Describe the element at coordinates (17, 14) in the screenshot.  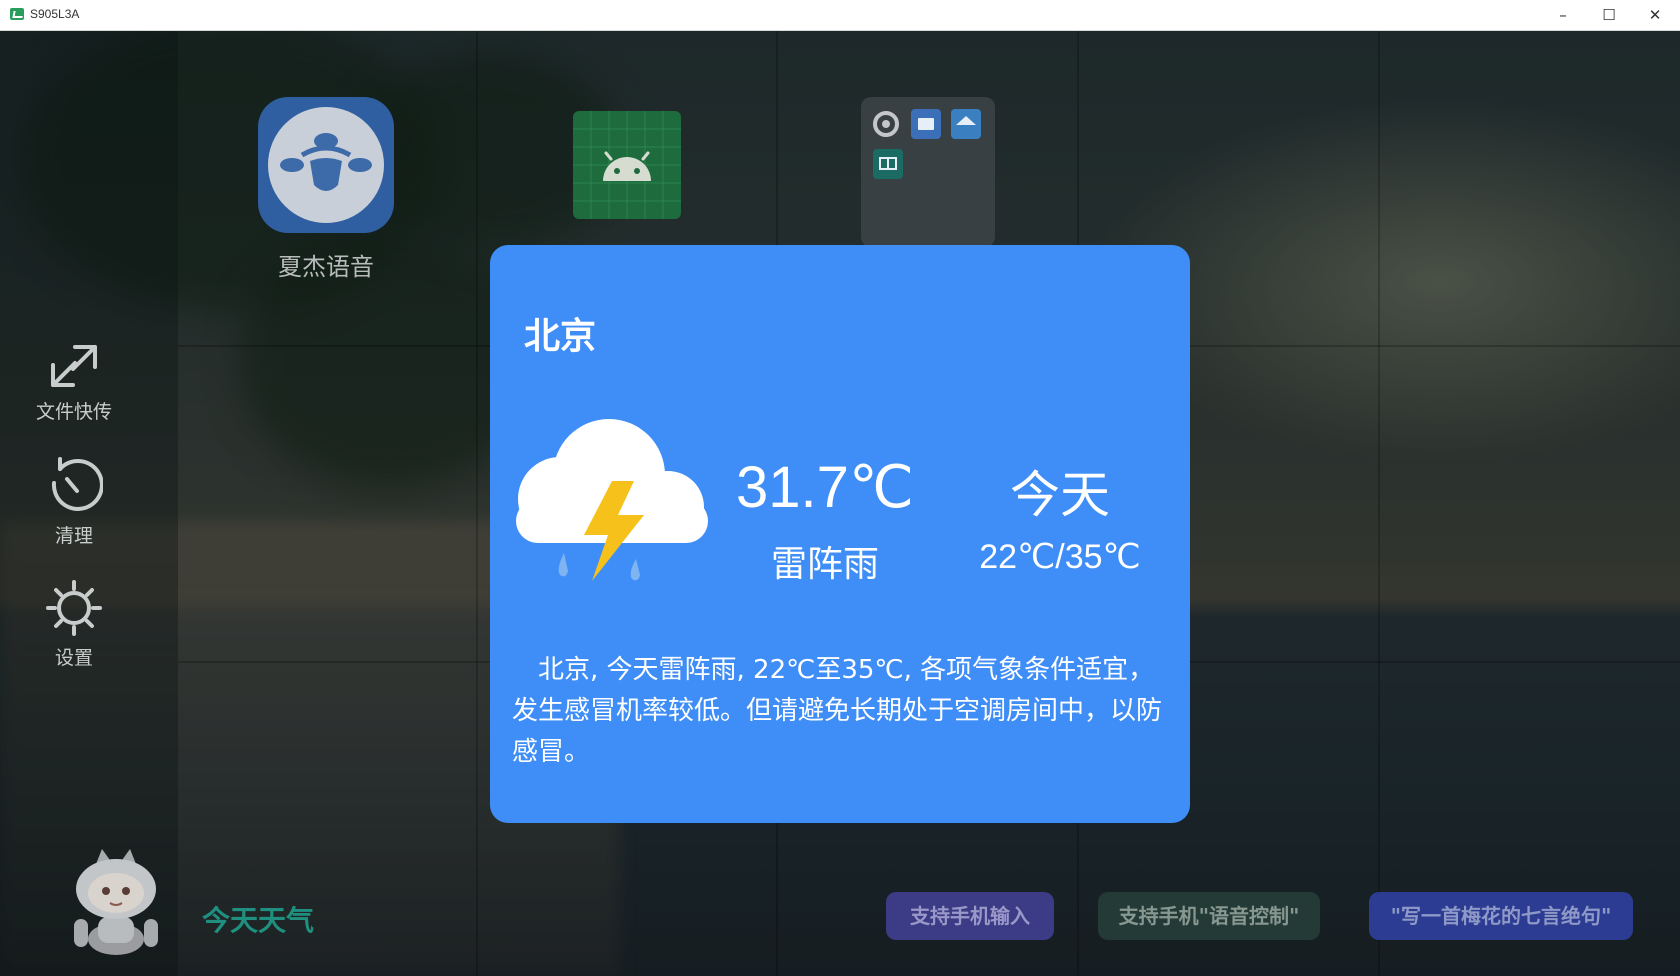
I see `app-window-icon` at that location.